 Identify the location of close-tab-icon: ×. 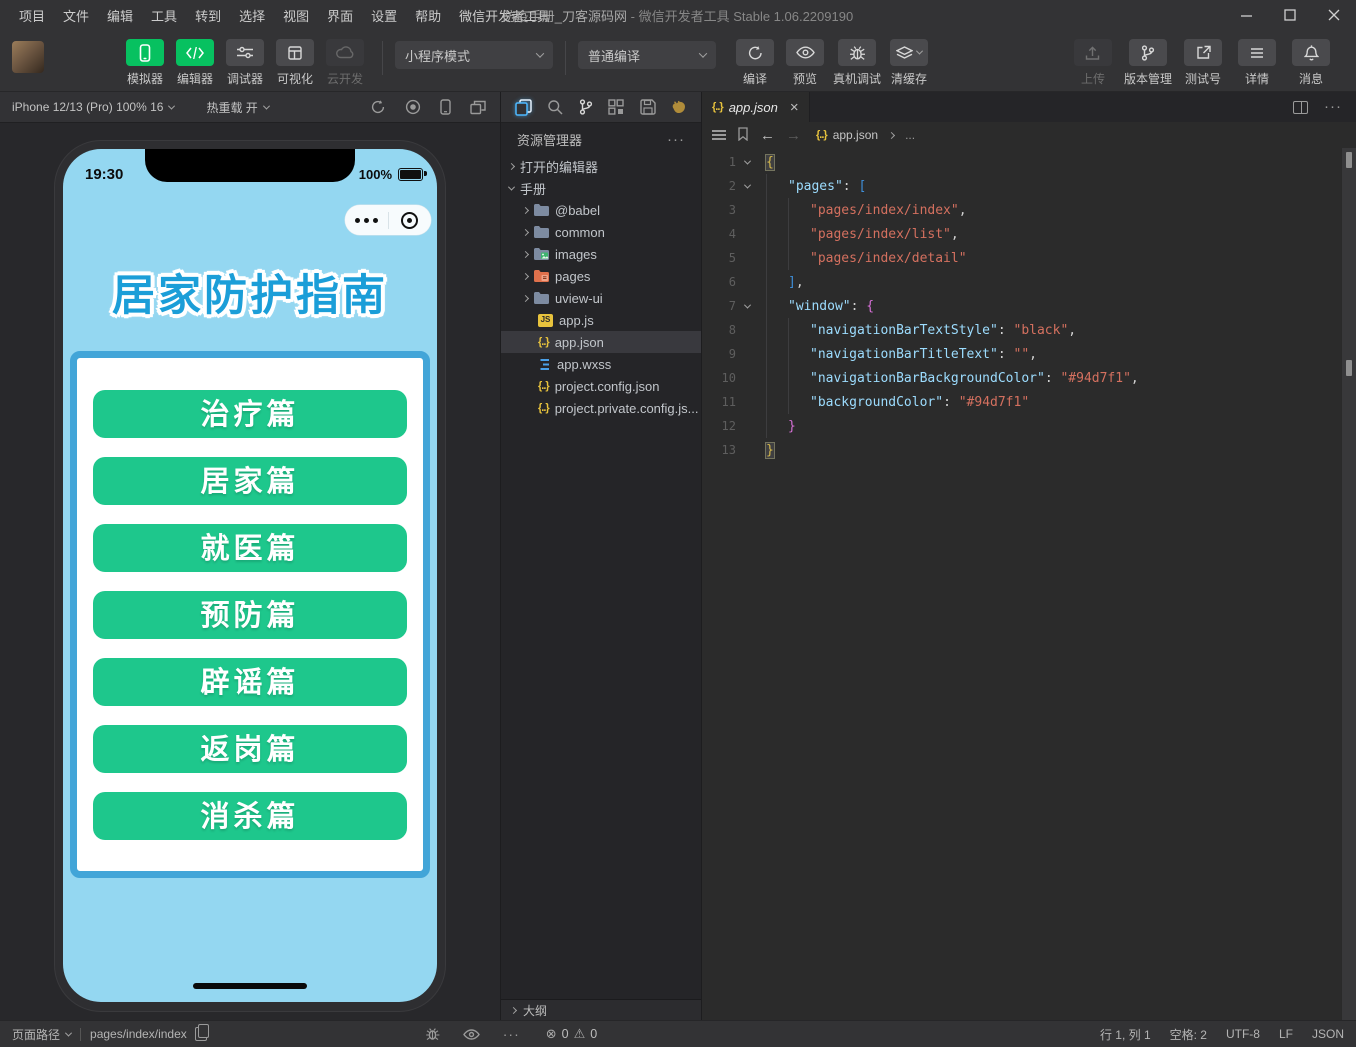
(794, 107).